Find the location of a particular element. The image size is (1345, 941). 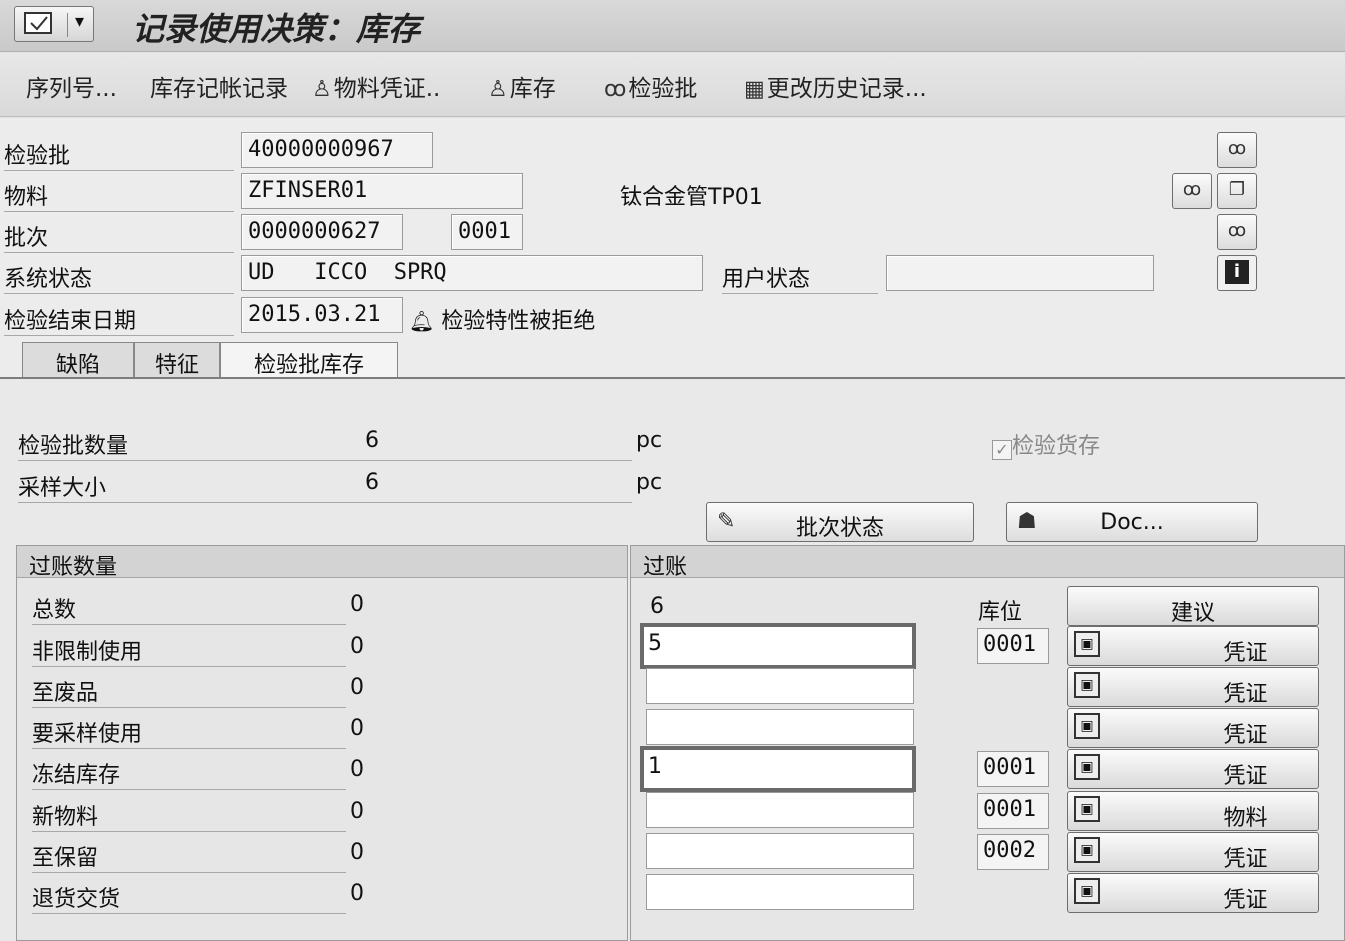

tab-defects: 缺陷 is located at coordinates (78, 360).